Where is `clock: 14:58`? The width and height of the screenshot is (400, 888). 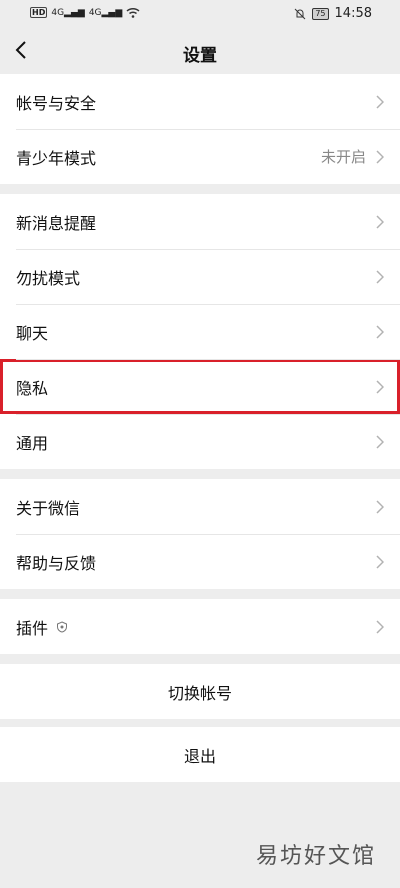 clock: 14:58 is located at coordinates (353, 13).